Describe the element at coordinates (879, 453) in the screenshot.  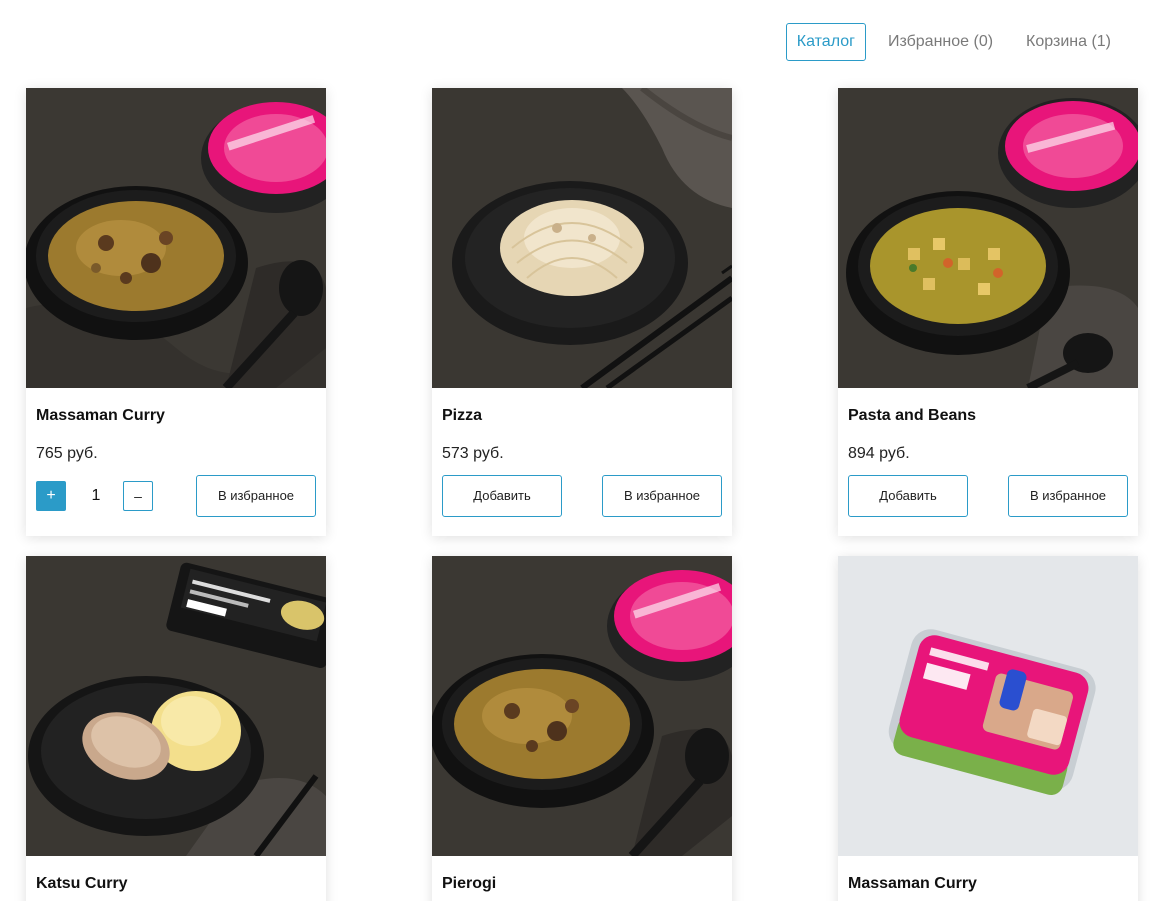
I see `product-price: 894 руб.` at that location.